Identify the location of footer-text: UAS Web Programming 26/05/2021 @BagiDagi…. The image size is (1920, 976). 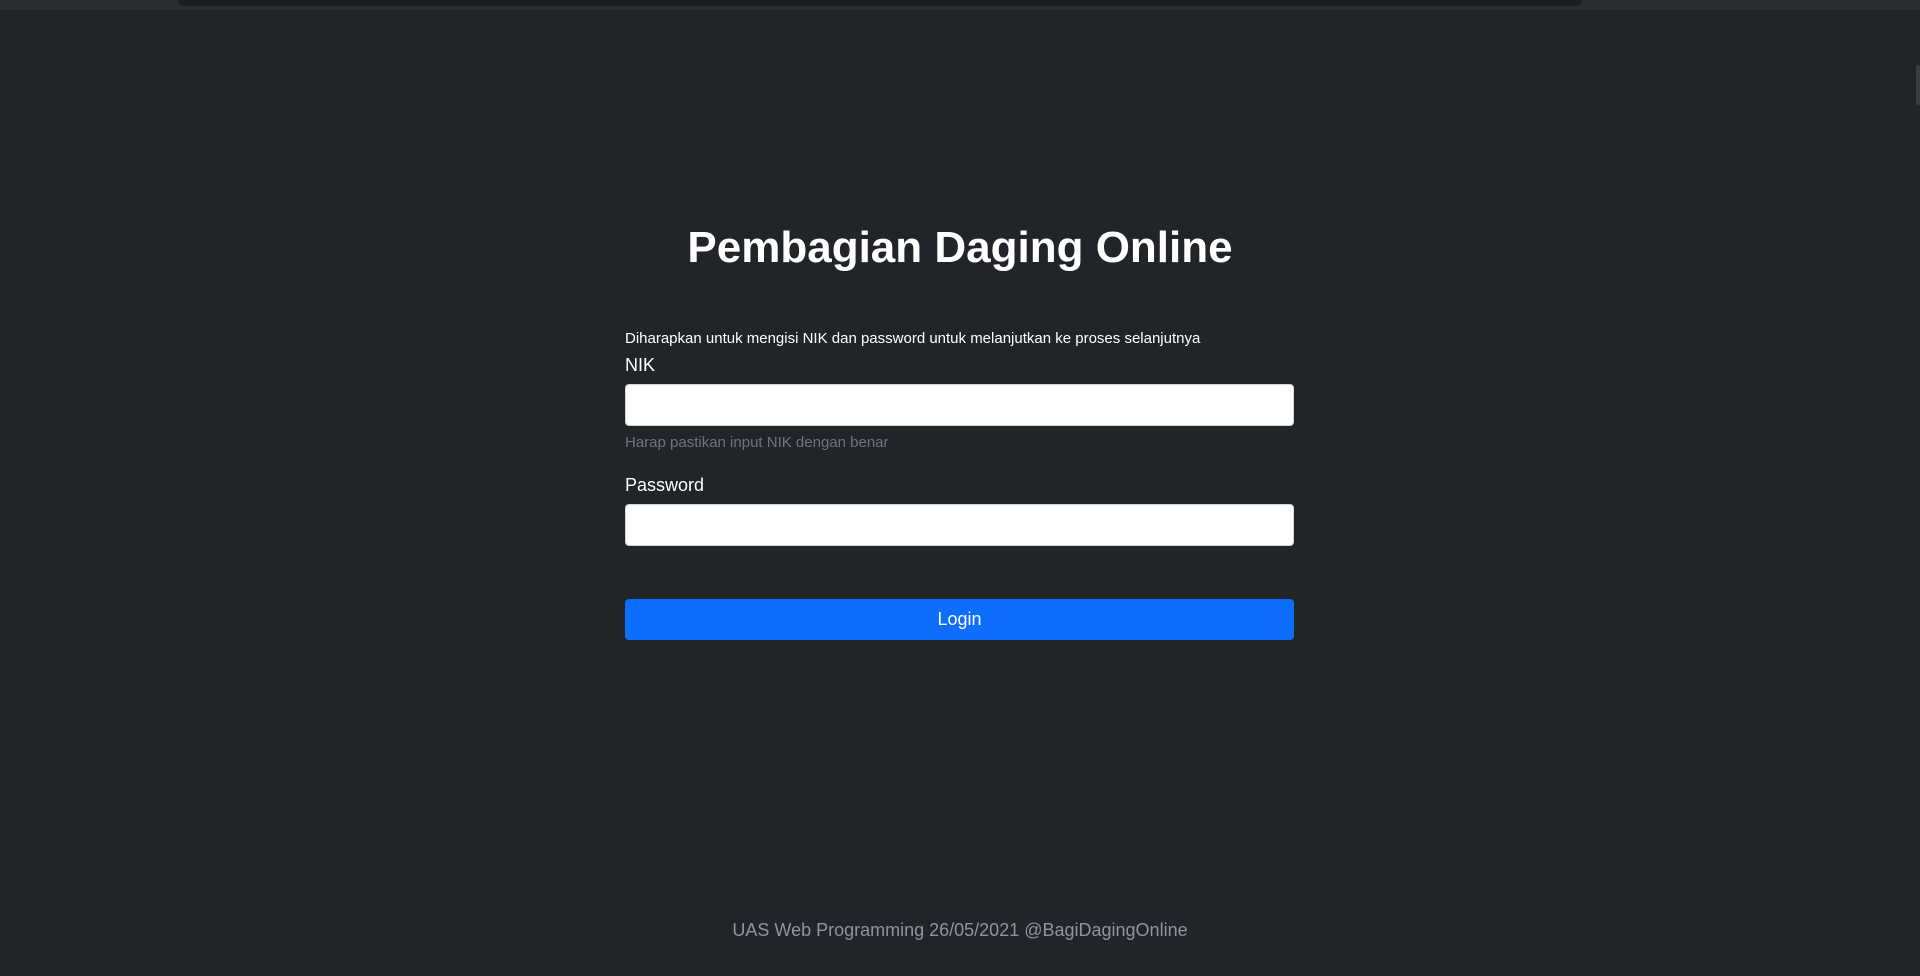
(960, 930).